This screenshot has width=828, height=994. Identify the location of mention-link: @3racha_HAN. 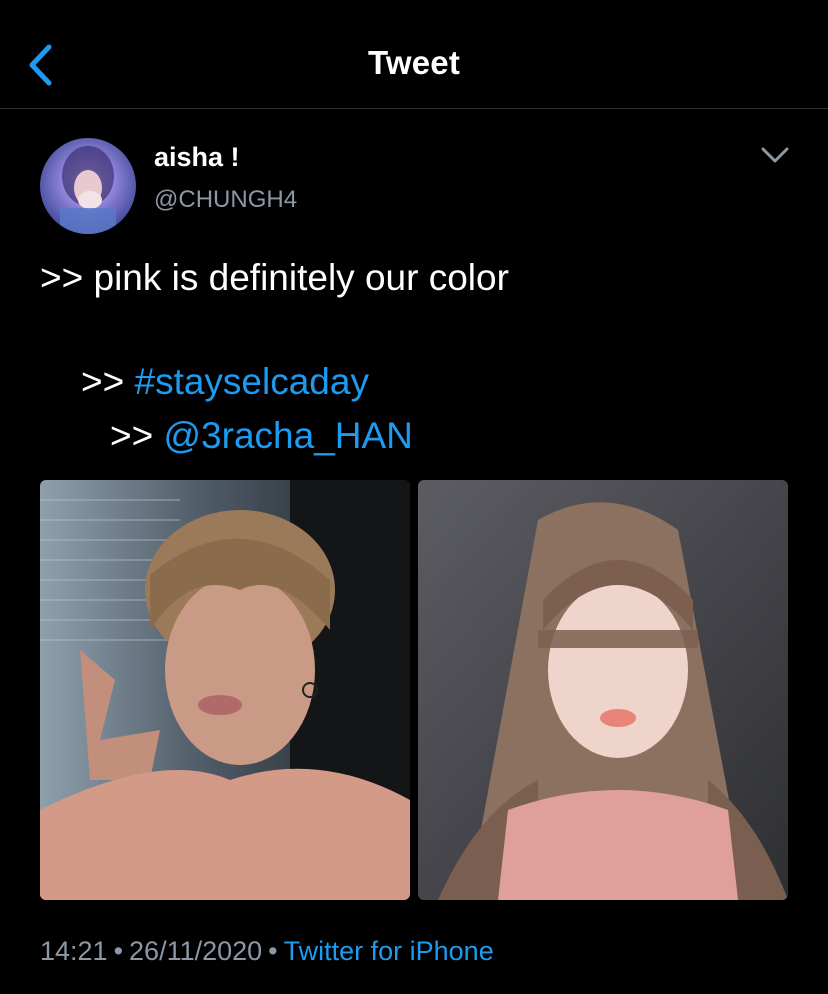
(288, 435).